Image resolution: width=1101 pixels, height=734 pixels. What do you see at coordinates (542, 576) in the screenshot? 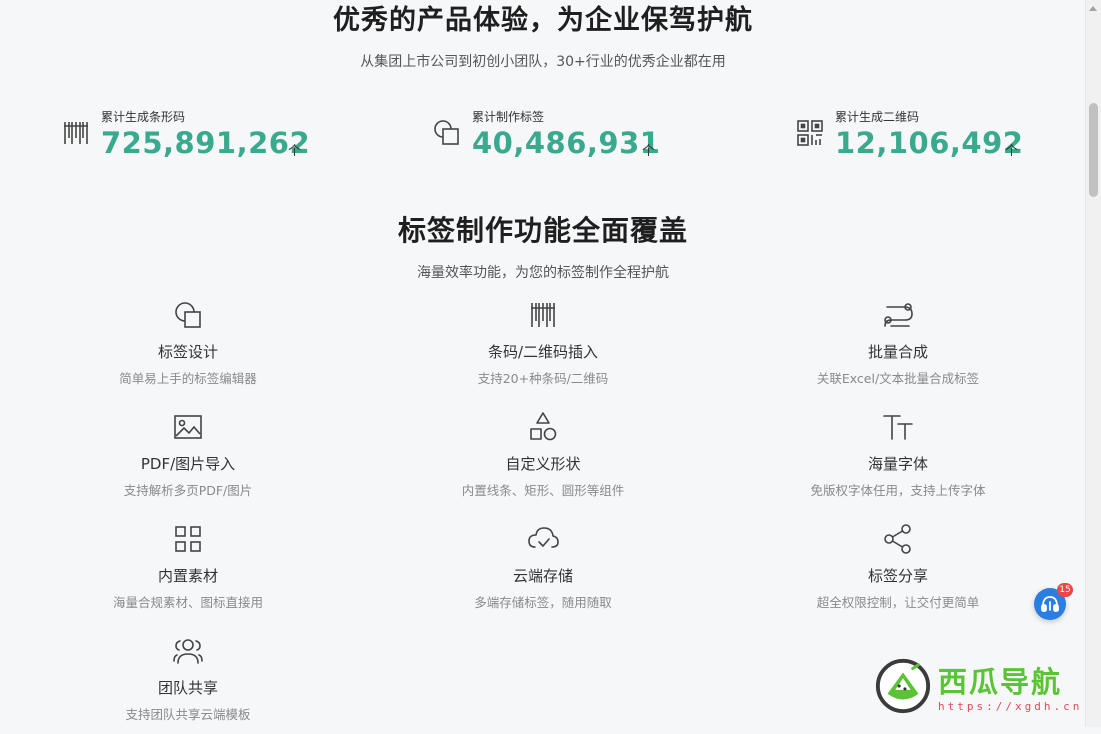
I see `feature-title: 云端存储` at bounding box center [542, 576].